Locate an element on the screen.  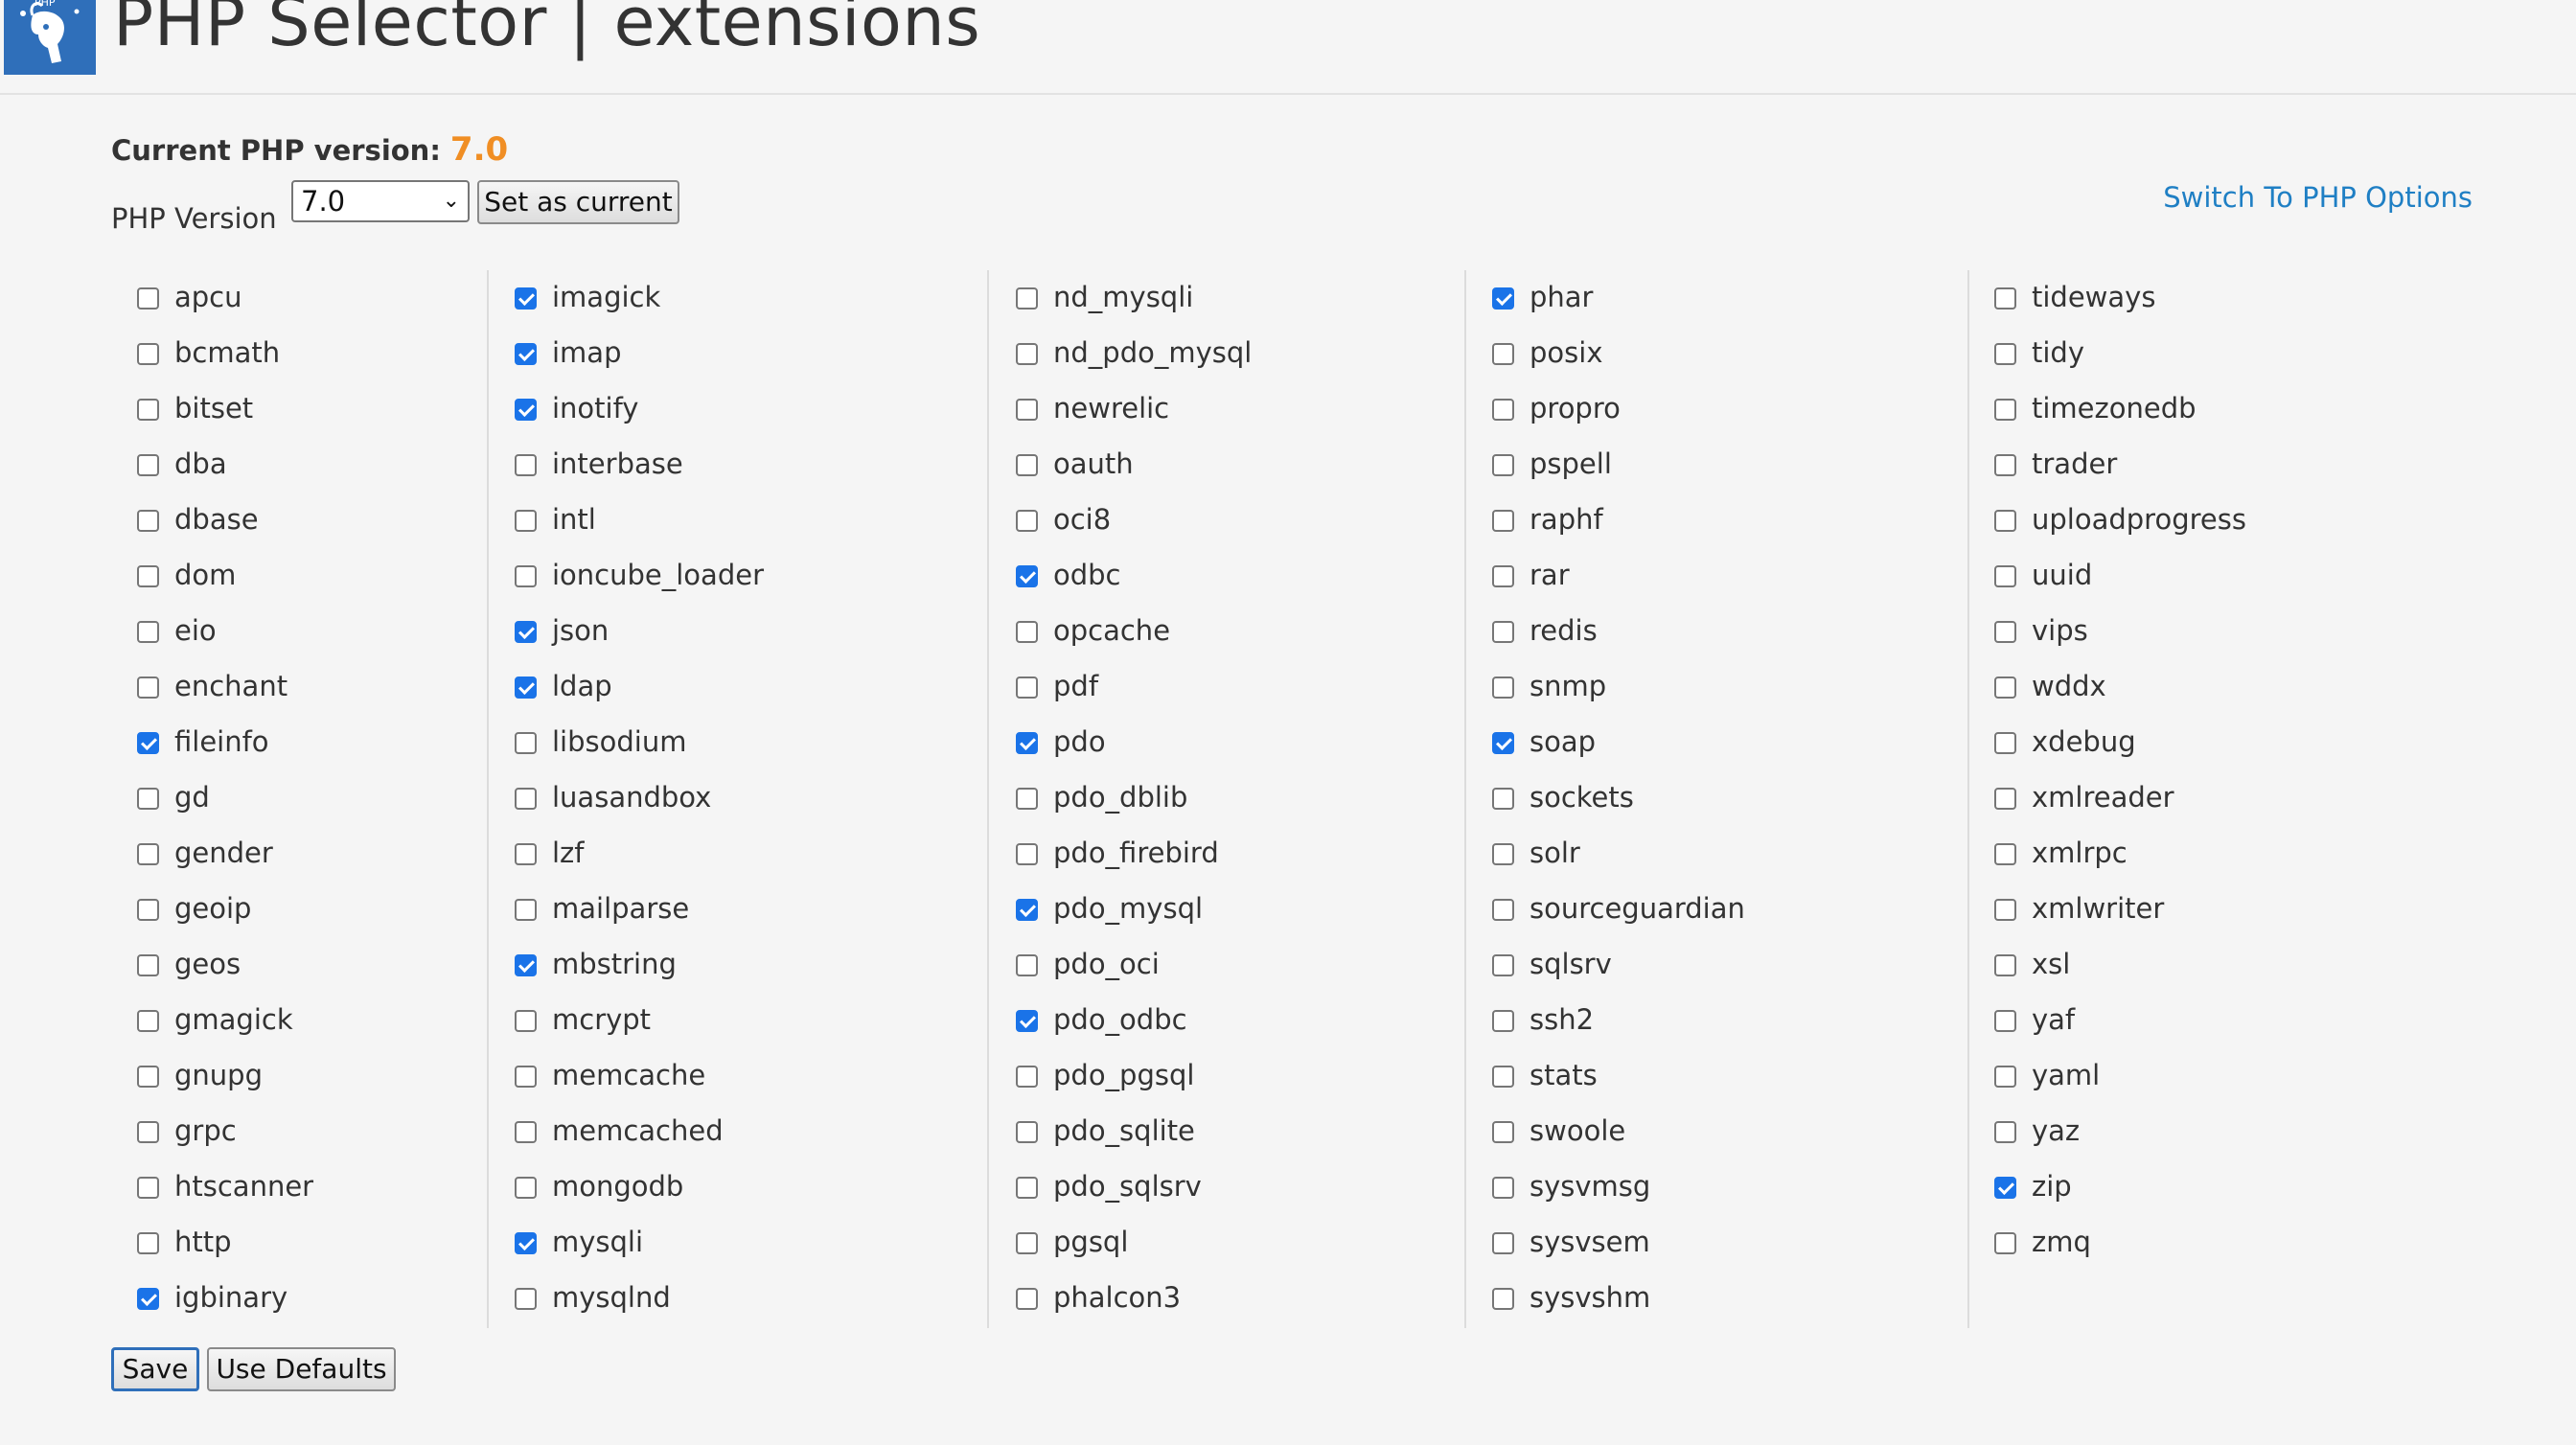
save-button: Save is located at coordinates (155, 1369).